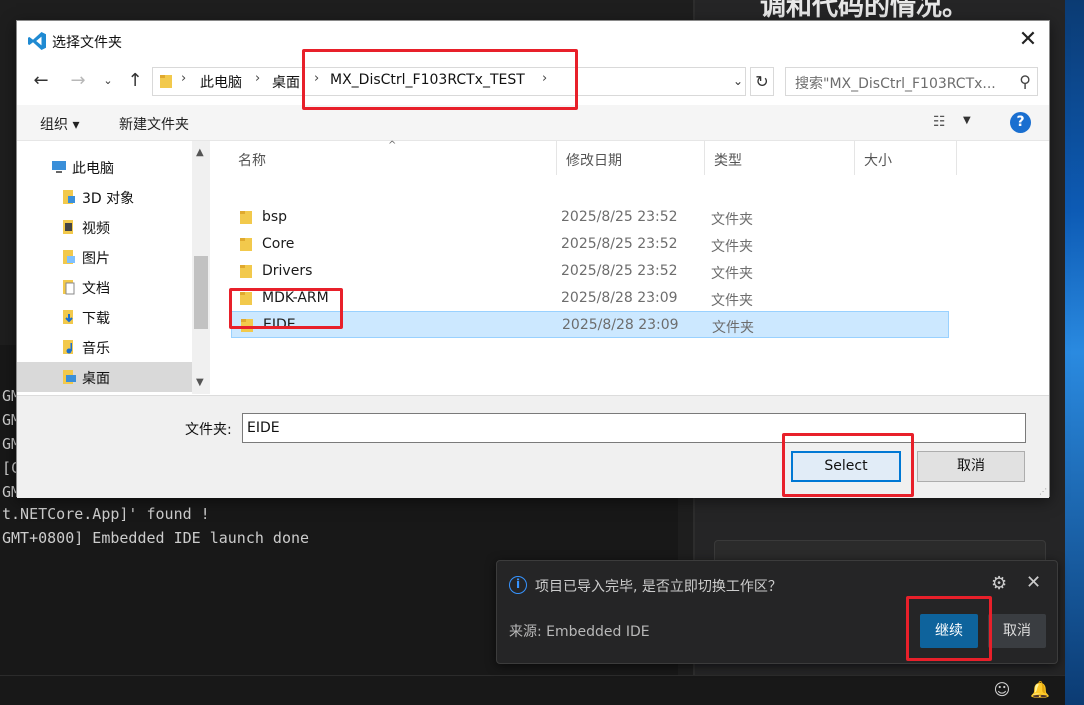 The width and height of the screenshot is (1084, 705). Describe the element at coordinates (96, 319) in the screenshot. I see `tree-item-label: 下载` at that location.